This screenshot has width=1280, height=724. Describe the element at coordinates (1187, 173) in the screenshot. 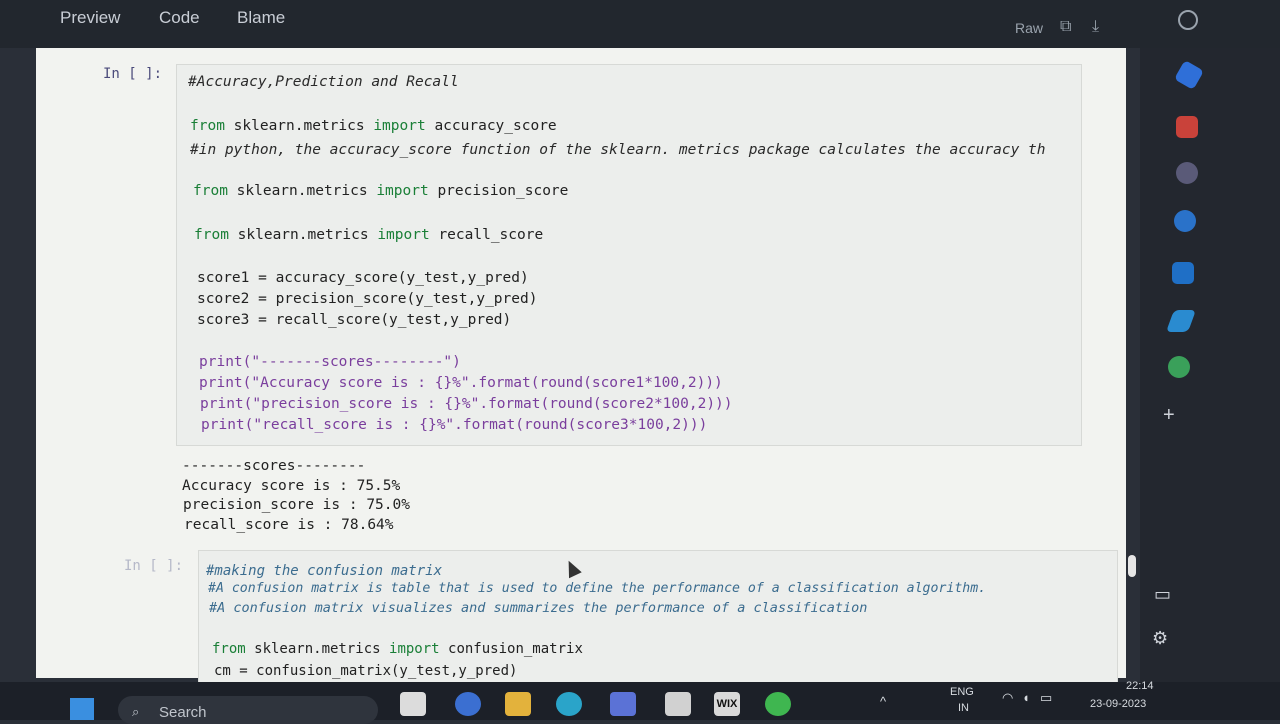

I see `games-icon` at that location.